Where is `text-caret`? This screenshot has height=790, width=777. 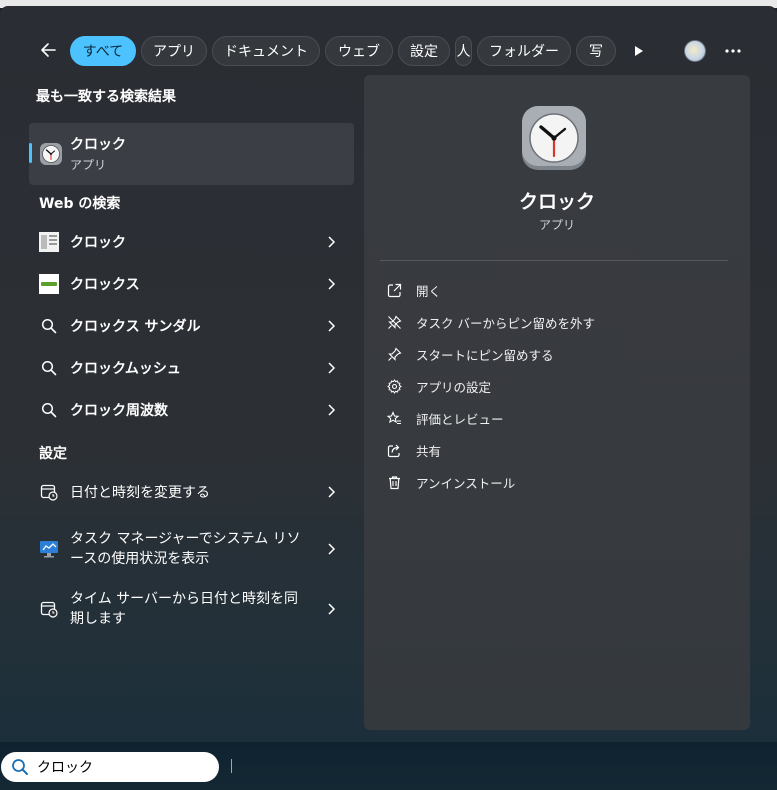
text-caret is located at coordinates (231, 766).